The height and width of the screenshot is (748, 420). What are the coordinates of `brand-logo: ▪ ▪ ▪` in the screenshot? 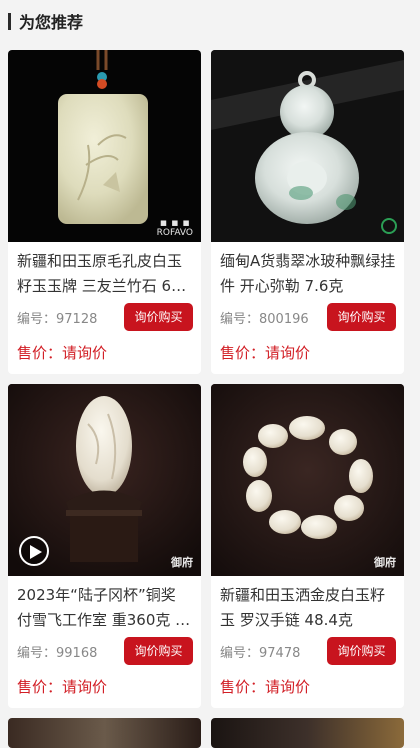 It's located at (174, 222).